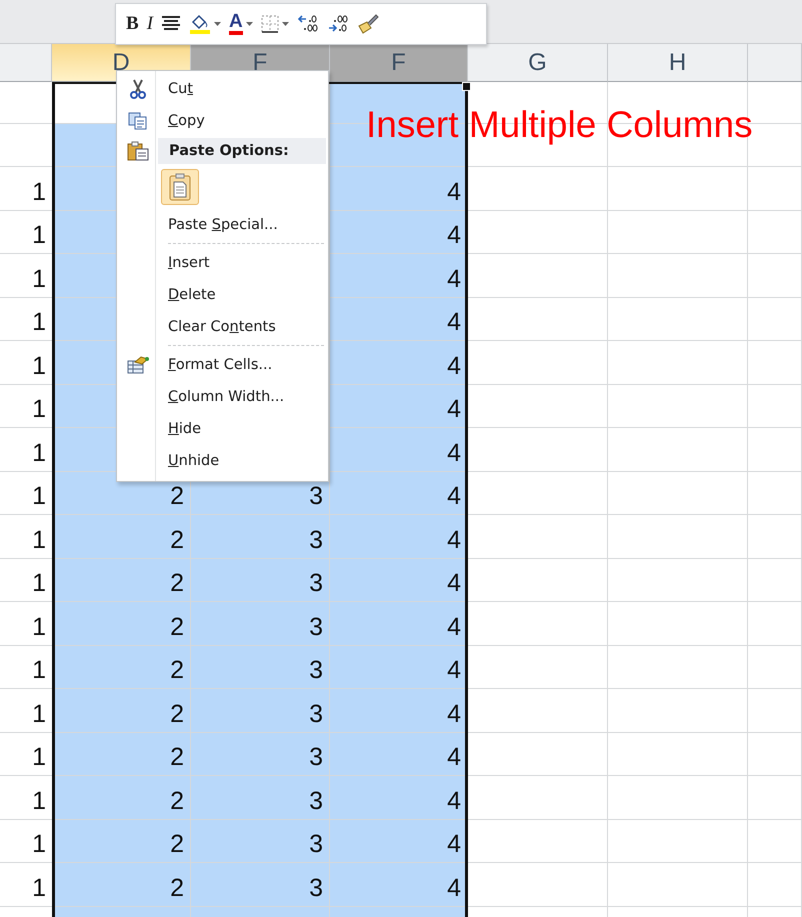  Describe the element at coordinates (188, 461) in the screenshot. I see `menu-item: Unhide` at that location.